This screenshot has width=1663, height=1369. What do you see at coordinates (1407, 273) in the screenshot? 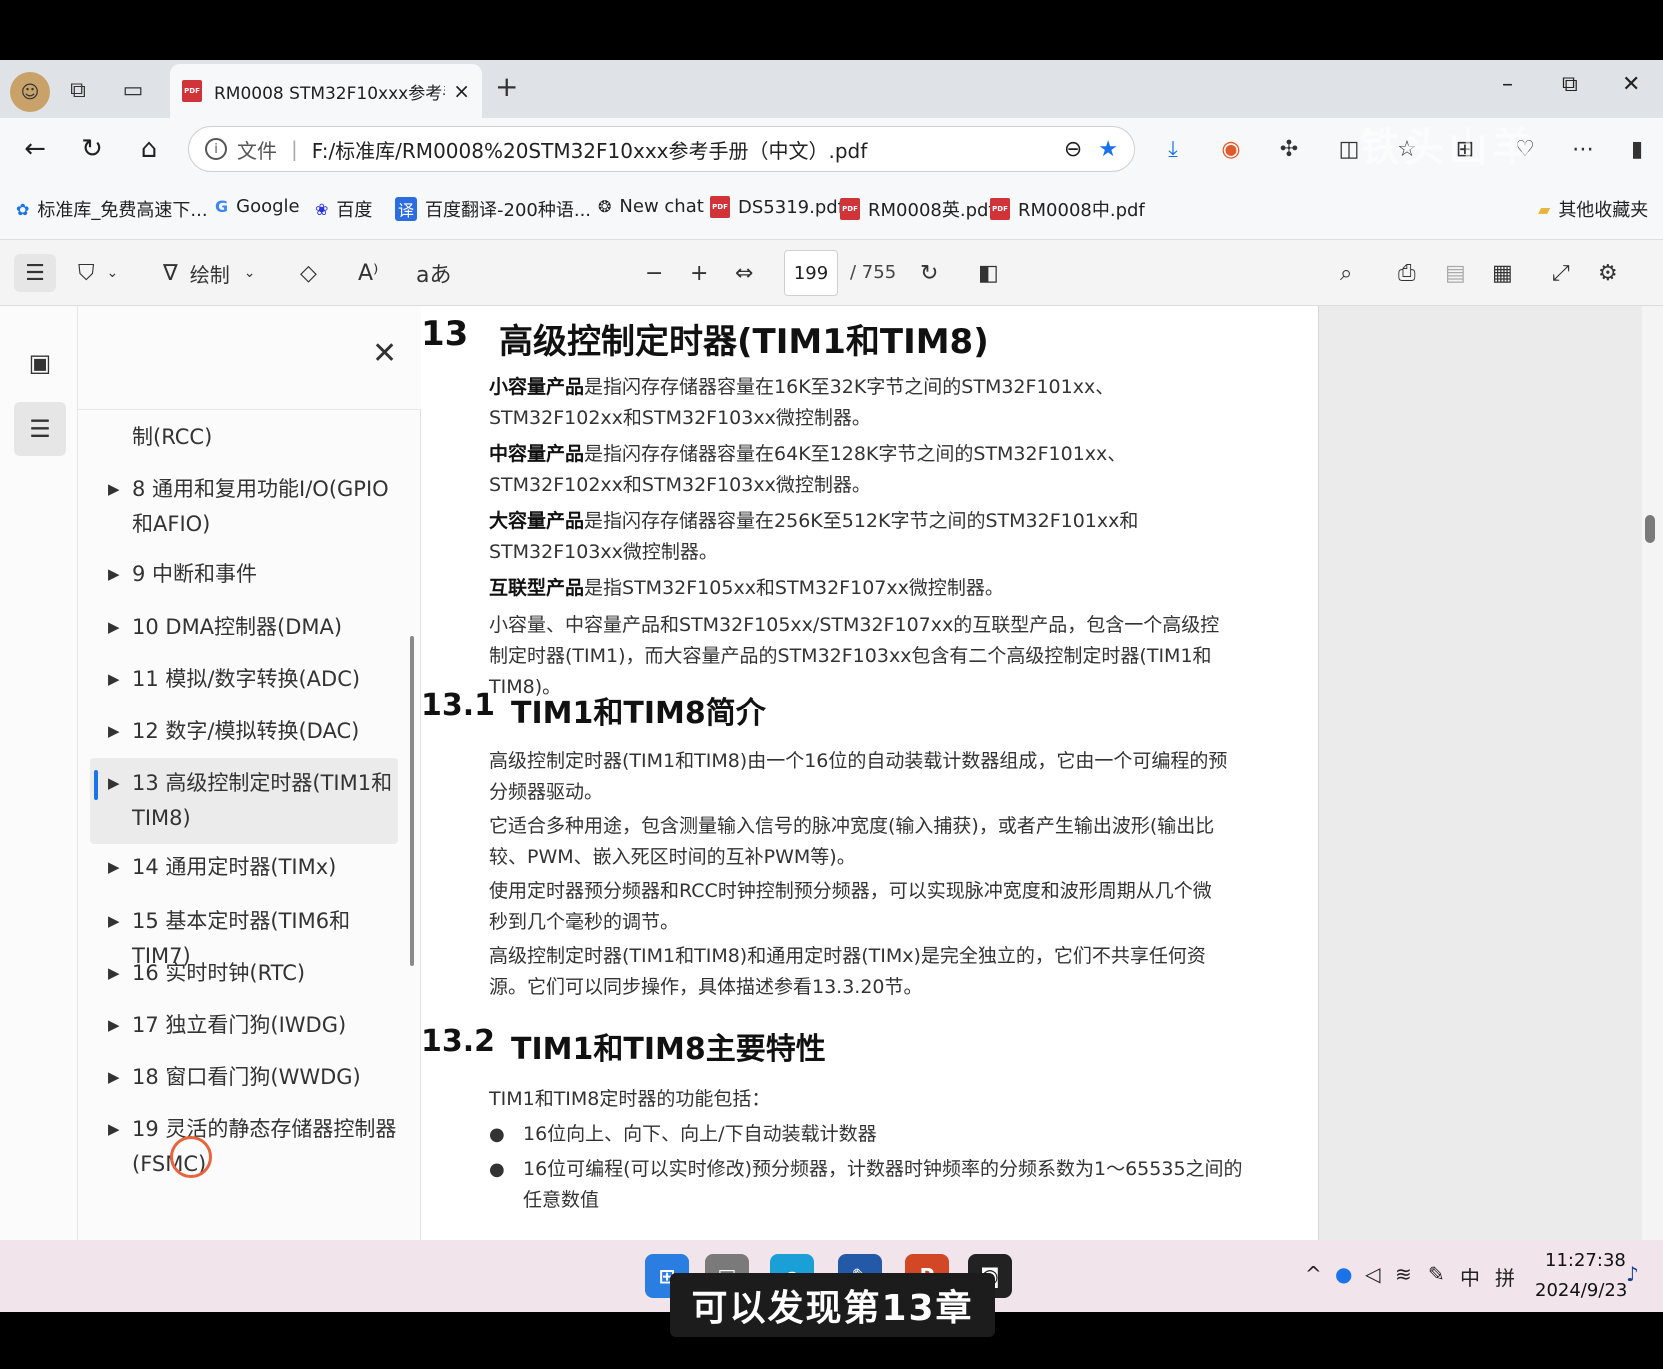
I see `print-icon: ⎙` at bounding box center [1407, 273].